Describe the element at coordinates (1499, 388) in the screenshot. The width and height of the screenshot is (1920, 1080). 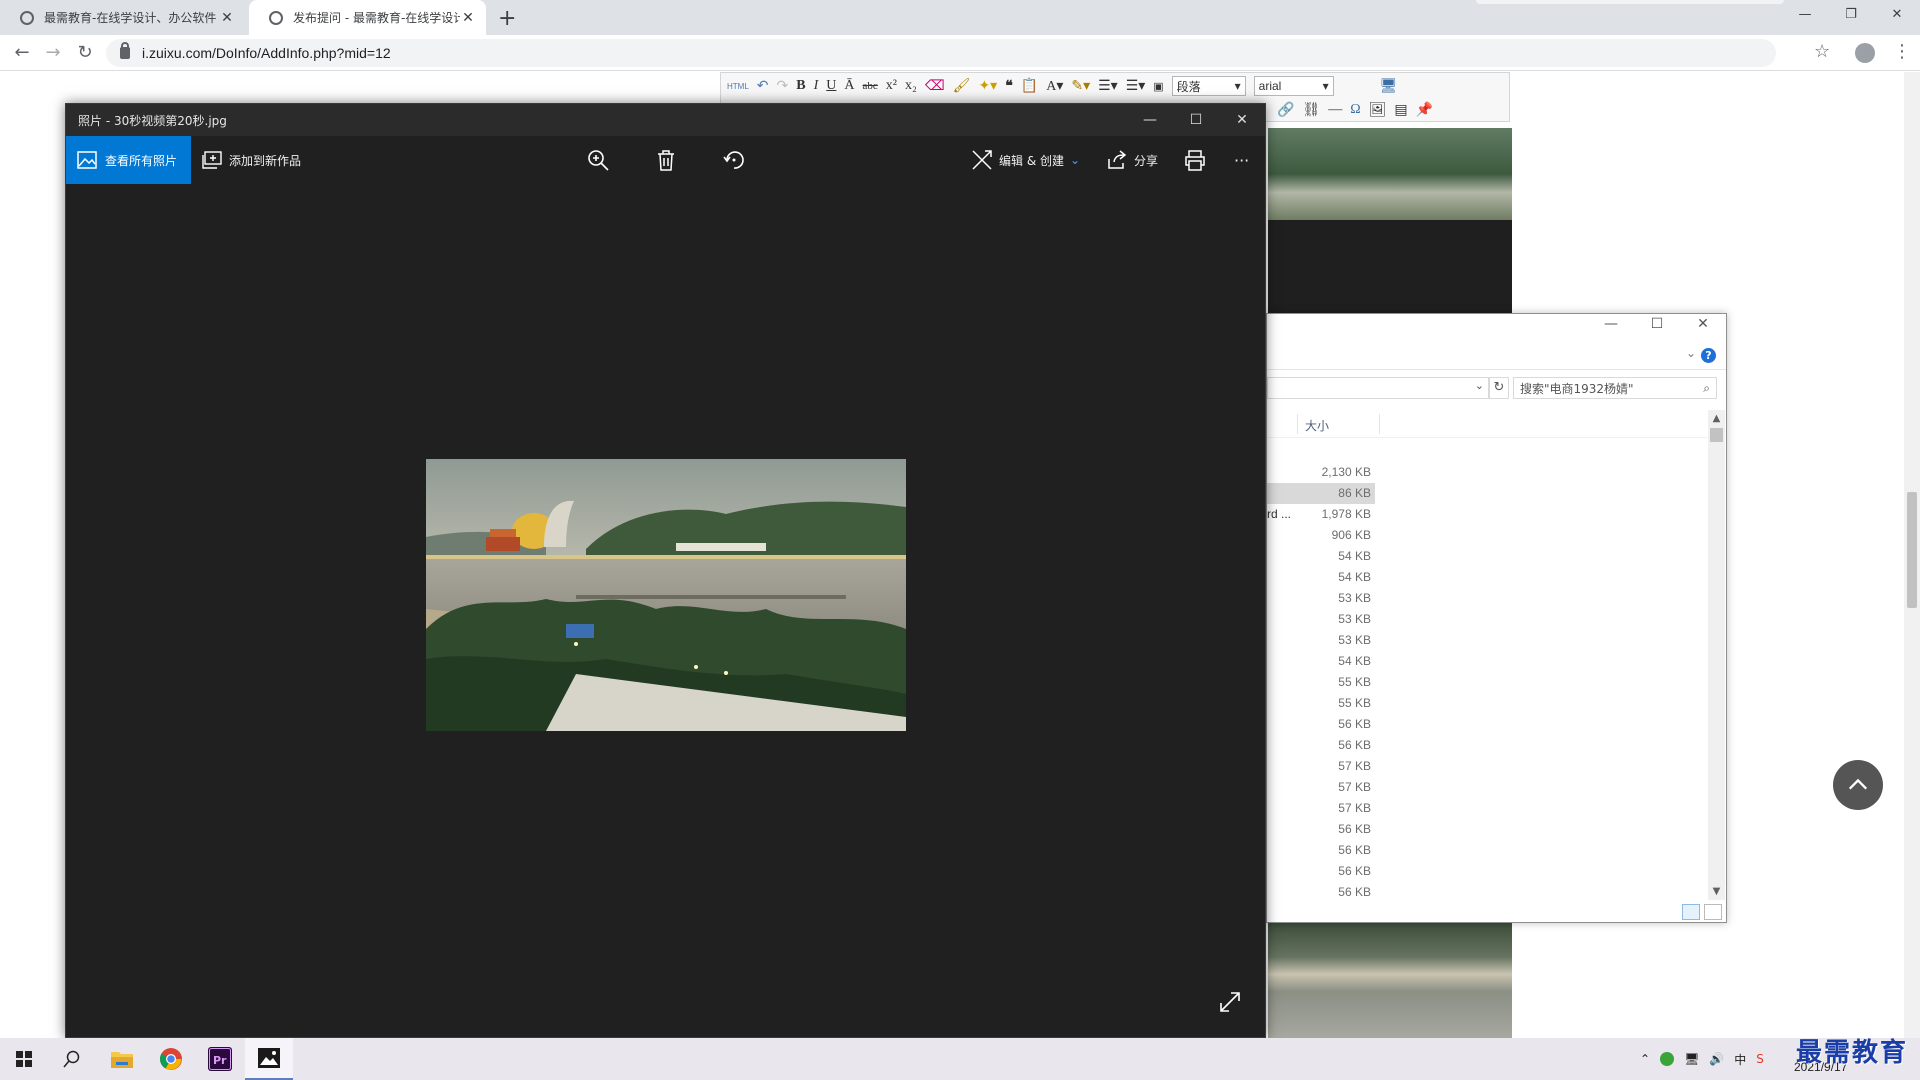
I see `refresh-icon: ↻` at that location.